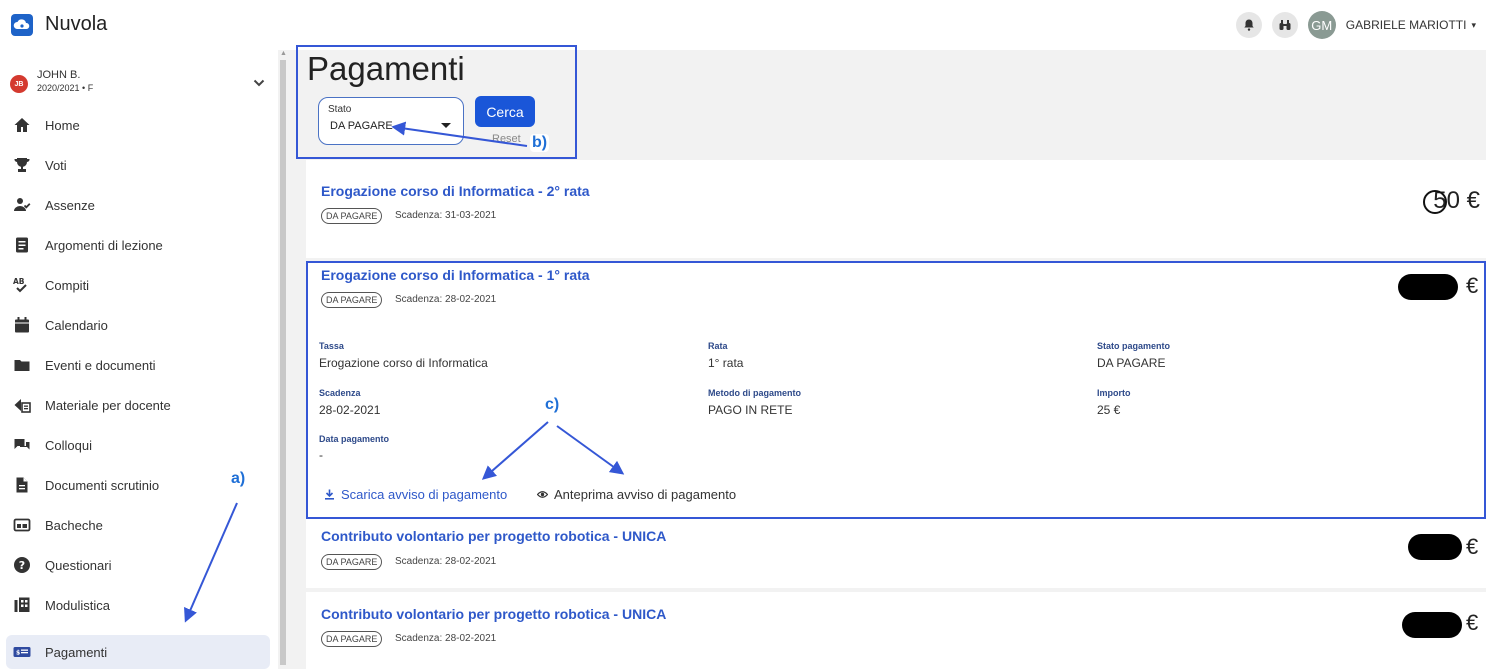  I want to click on sidebar-item-calendario: Calendario, so click(138, 325).